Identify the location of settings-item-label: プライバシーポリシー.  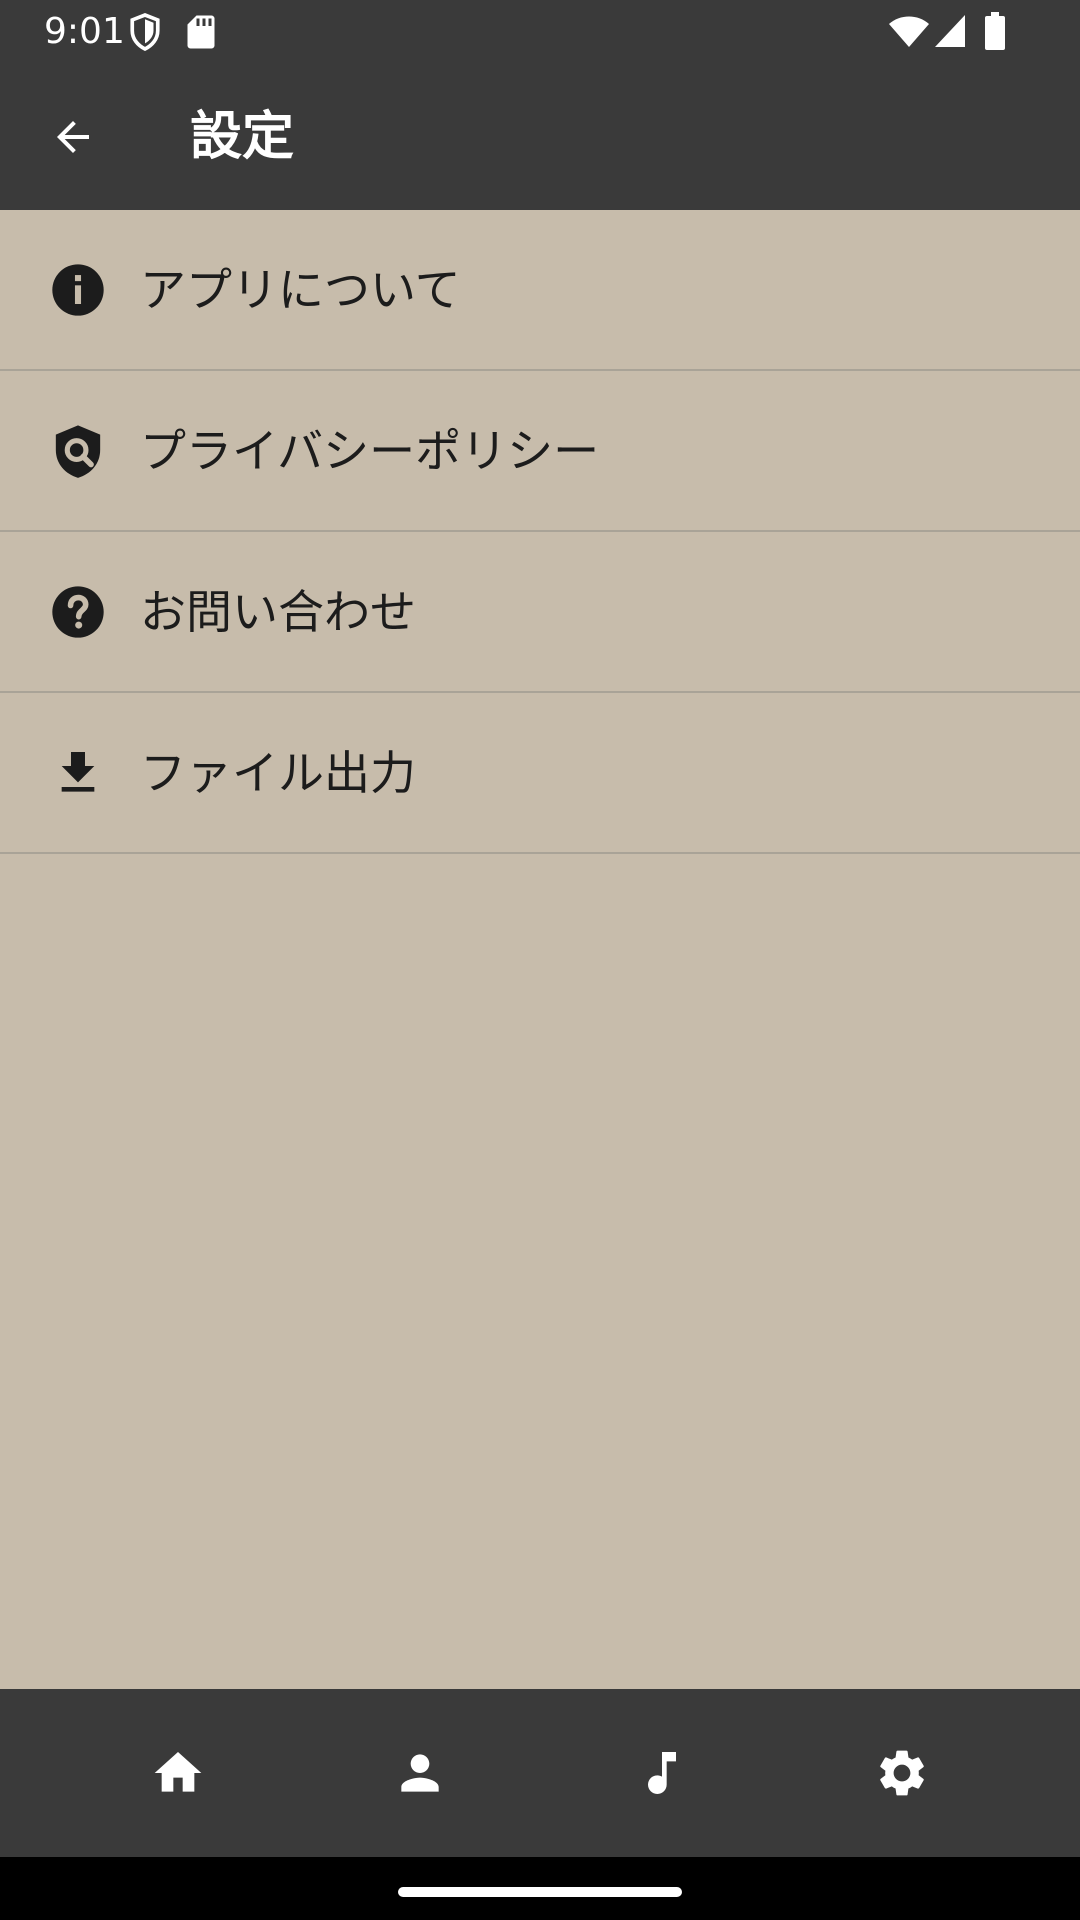
(370, 451).